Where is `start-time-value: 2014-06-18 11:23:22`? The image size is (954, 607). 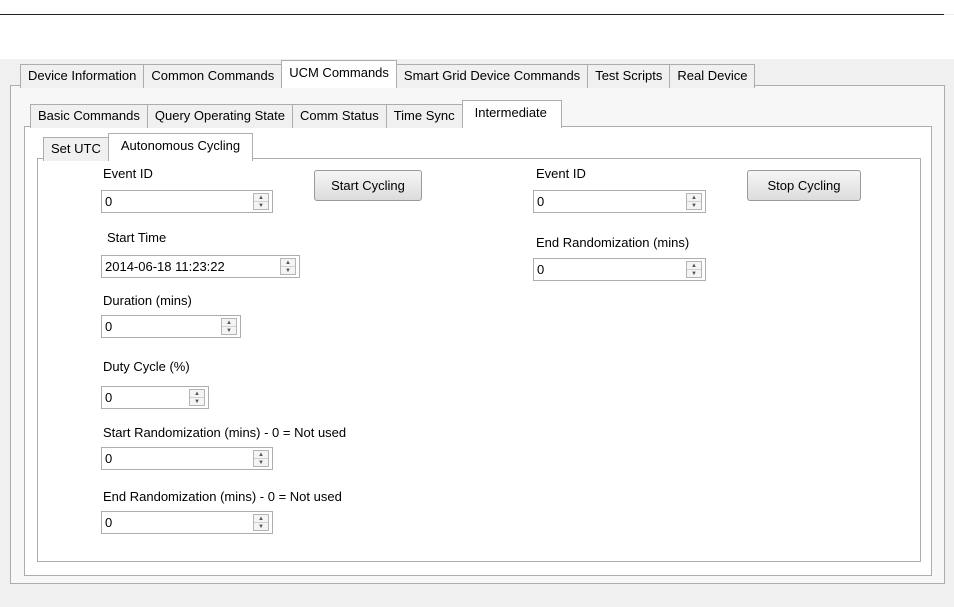 start-time-value: 2014-06-18 11:23:22 is located at coordinates (165, 266).